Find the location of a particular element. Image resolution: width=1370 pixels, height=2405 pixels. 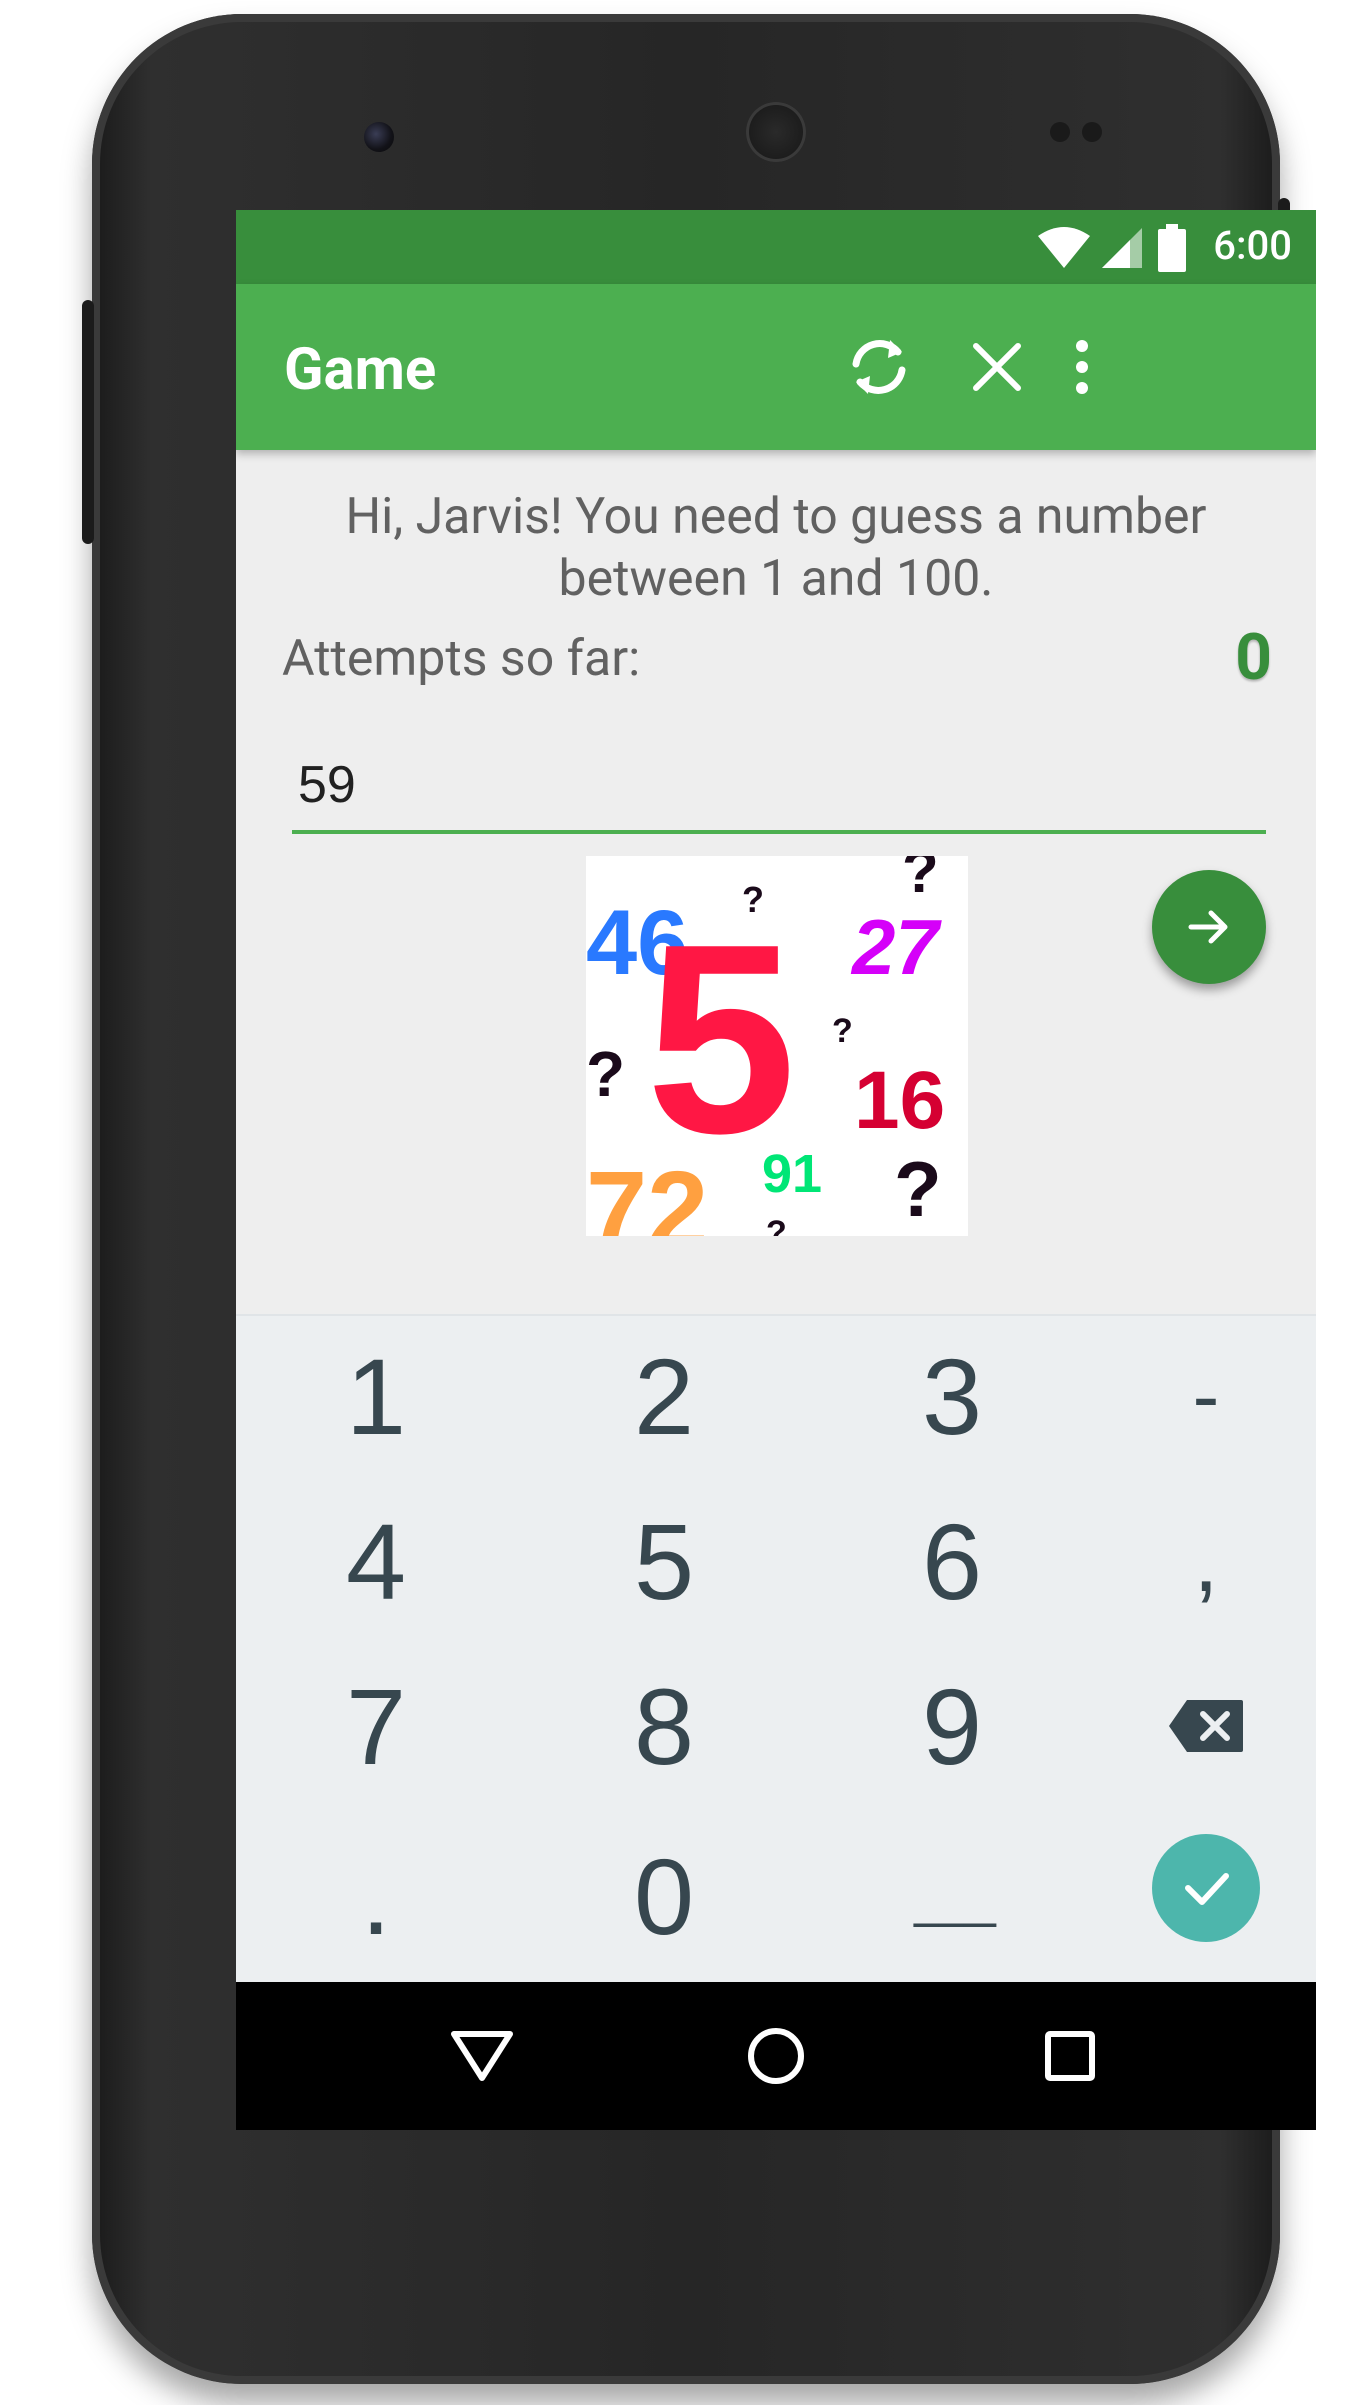

volume-button is located at coordinates (88, 422).